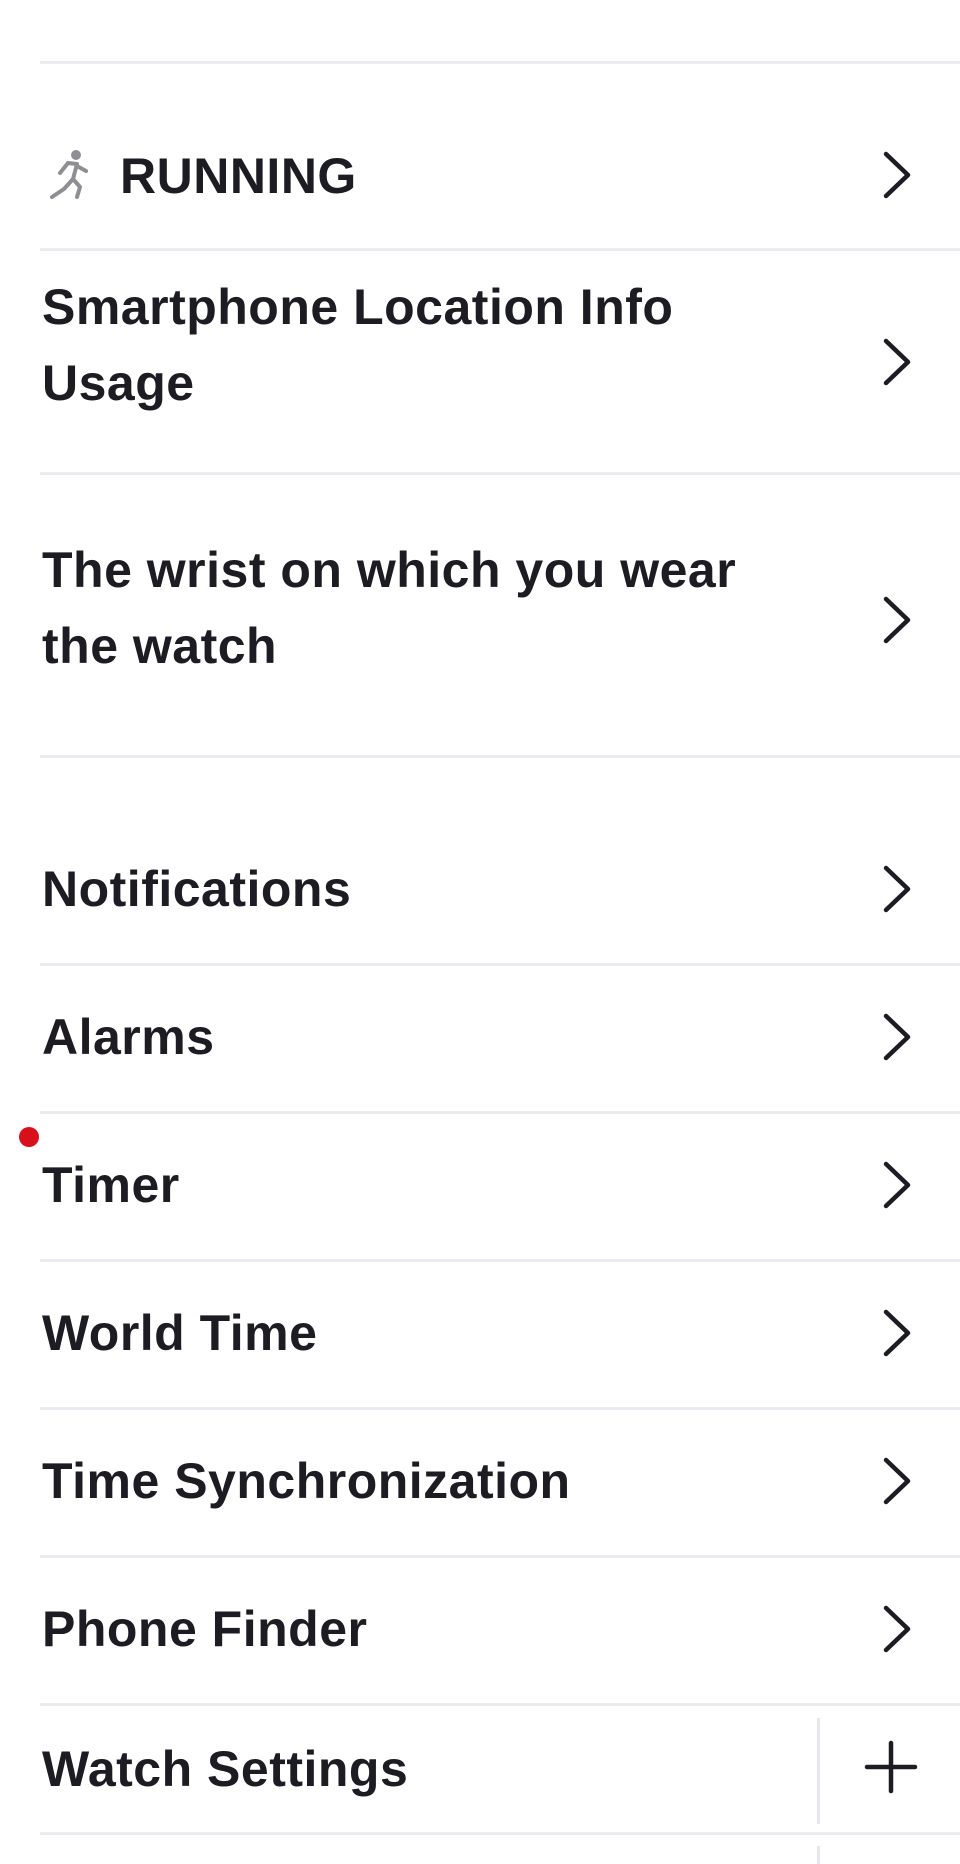 This screenshot has width=960, height=1864. I want to click on menu-item-label: The wrist on which you wear the watch, so click(389, 608).